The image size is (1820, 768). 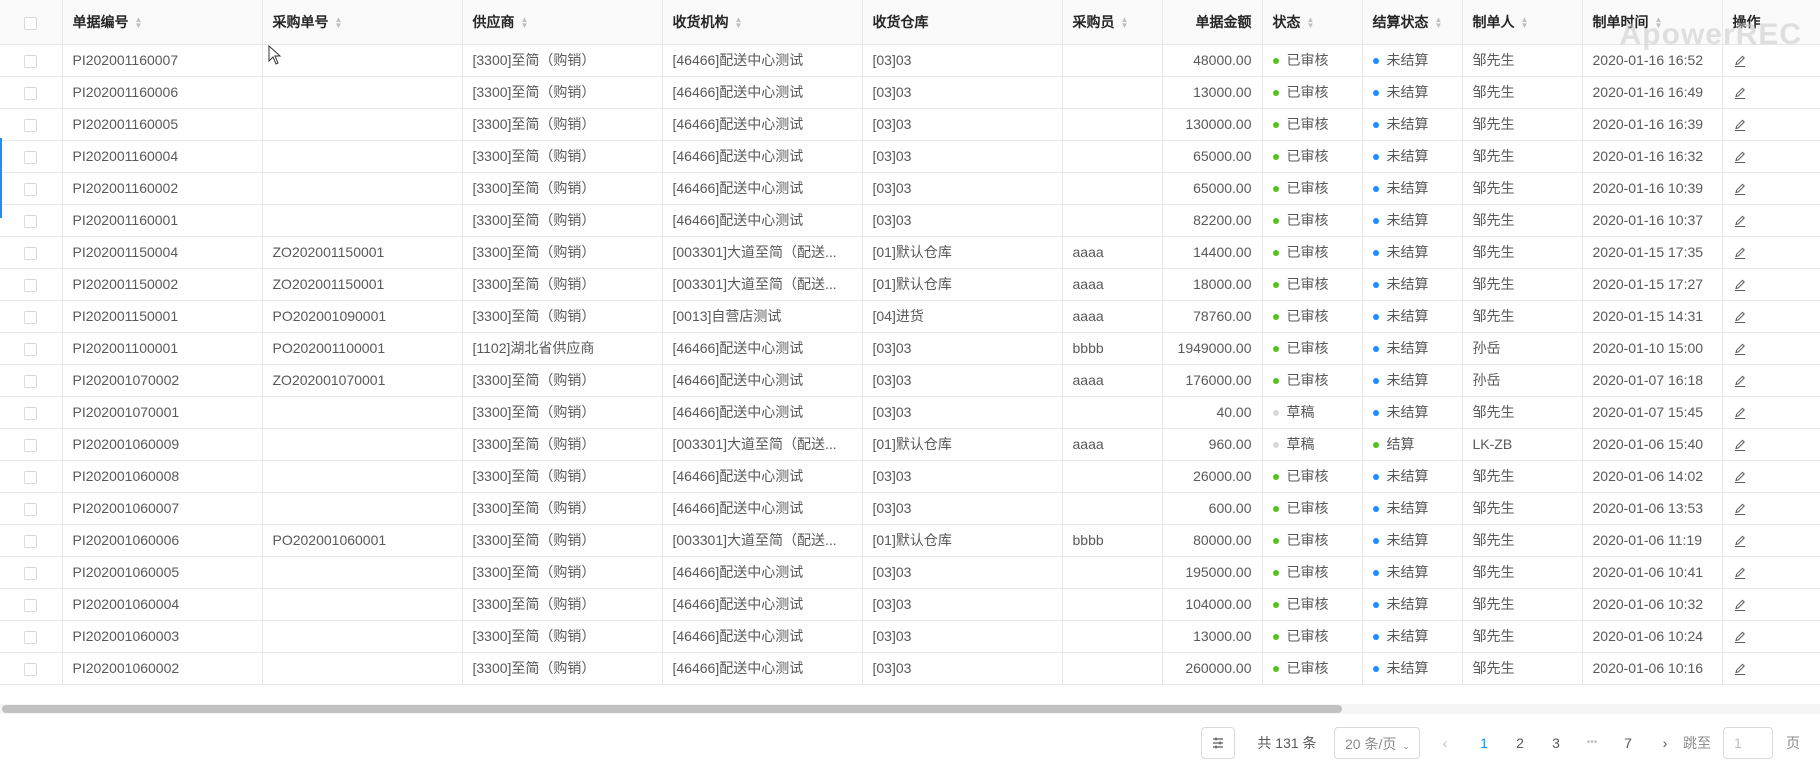 What do you see at coordinates (1407, 412) in the screenshot?
I see `settle-status-badge: 未结算` at bounding box center [1407, 412].